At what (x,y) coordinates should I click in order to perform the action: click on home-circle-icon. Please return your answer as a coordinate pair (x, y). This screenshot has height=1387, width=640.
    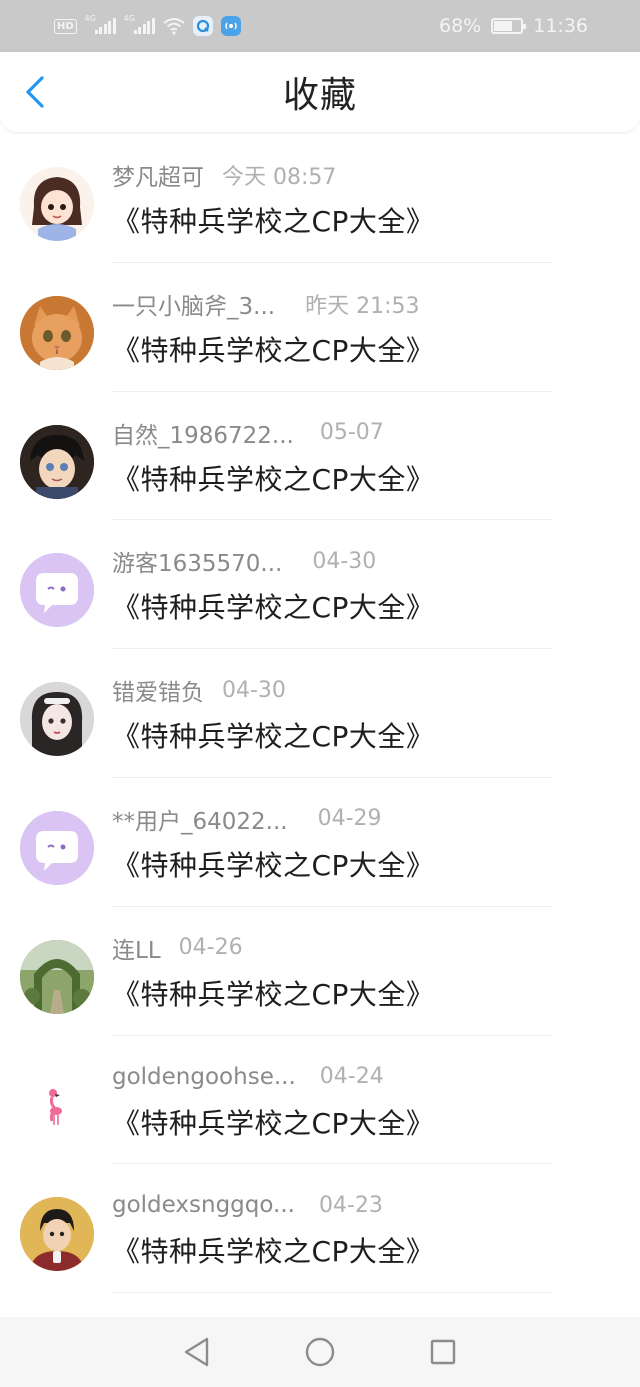
    Looking at the image, I should click on (320, 1352).